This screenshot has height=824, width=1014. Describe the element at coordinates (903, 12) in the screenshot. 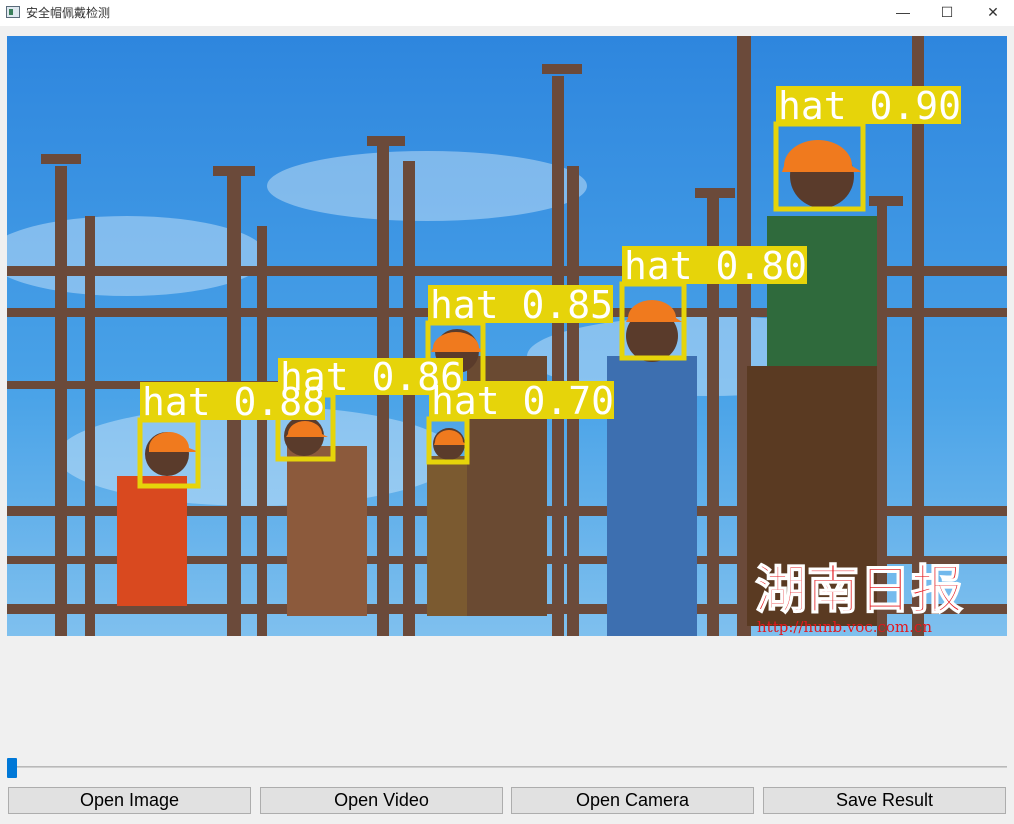

I see `minimize-icon: —` at that location.